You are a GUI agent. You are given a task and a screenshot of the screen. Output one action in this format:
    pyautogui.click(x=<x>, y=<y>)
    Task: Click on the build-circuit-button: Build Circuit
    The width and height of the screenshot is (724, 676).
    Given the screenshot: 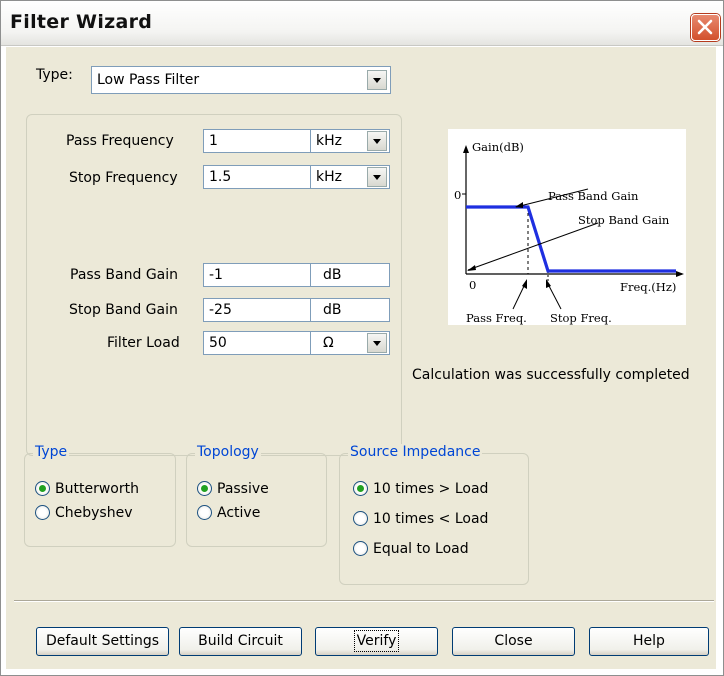 What is the action you would take?
    pyautogui.click(x=240, y=641)
    